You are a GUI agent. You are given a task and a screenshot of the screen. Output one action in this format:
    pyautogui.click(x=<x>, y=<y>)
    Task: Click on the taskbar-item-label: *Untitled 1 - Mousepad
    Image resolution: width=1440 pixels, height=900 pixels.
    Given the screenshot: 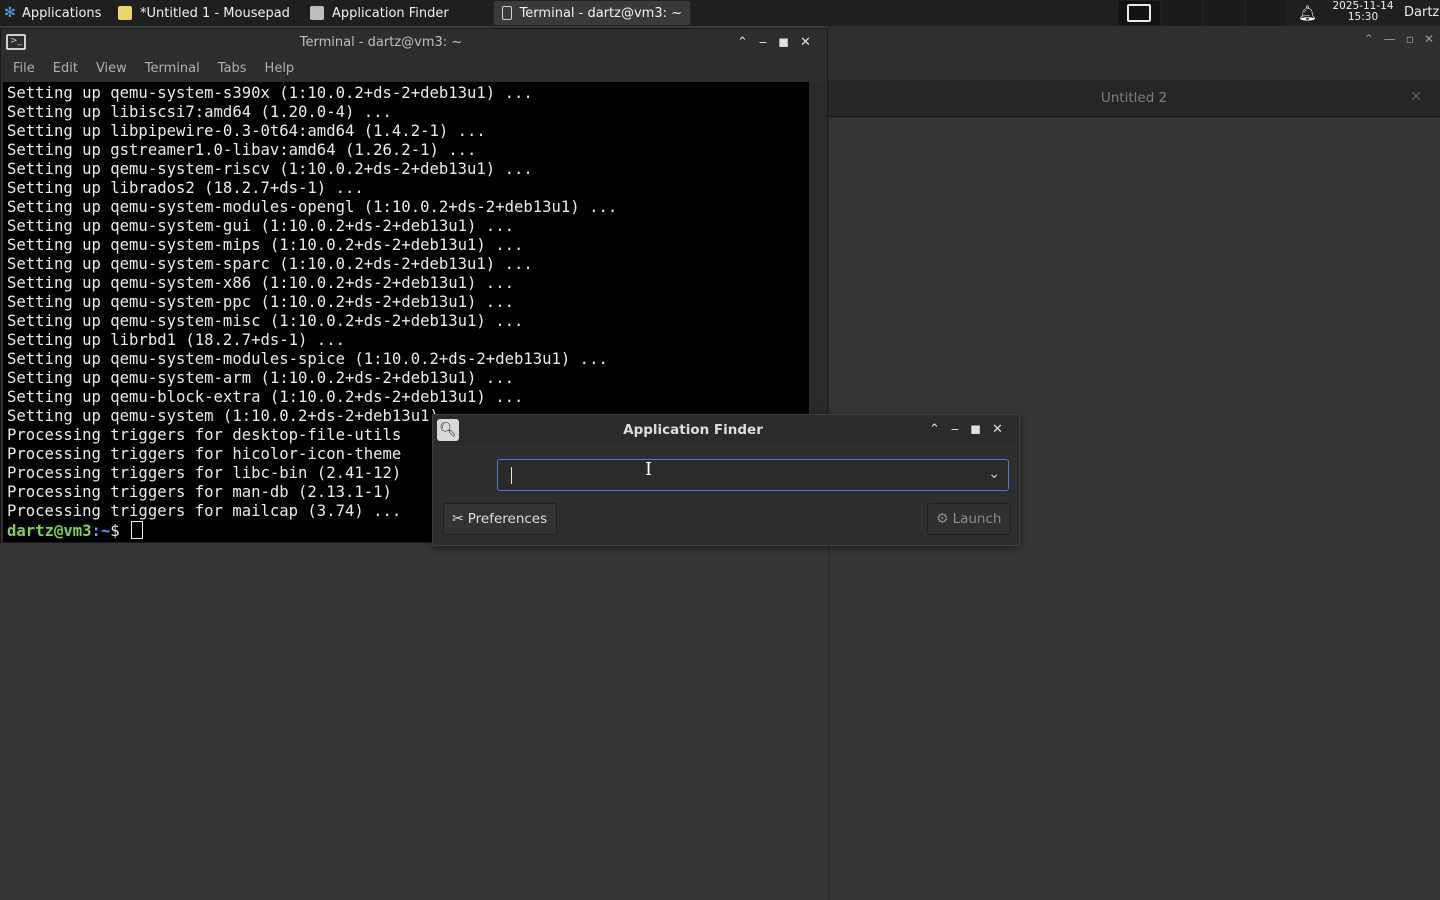 What is the action you would take?
    pyautogui.click(x=215, y=13)
    